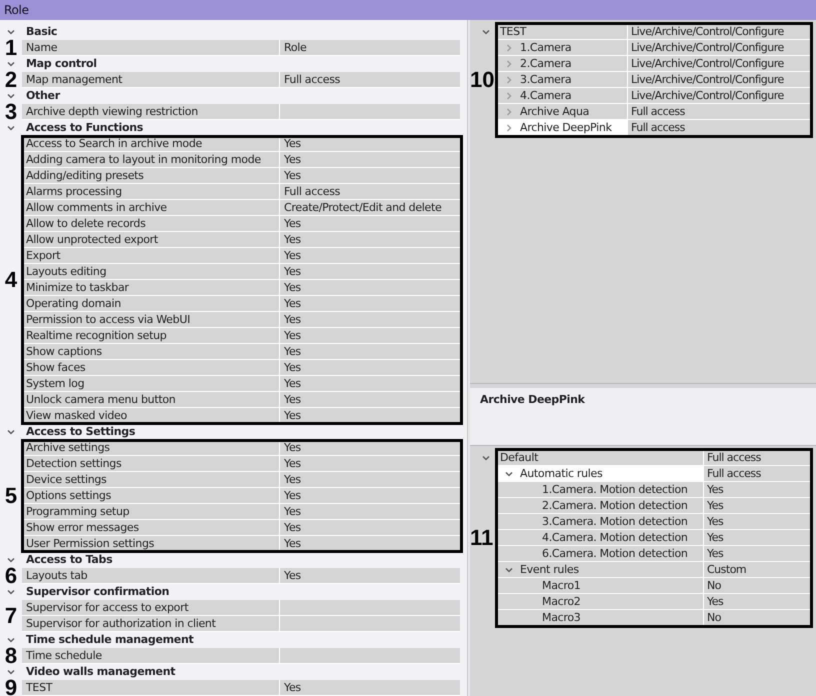 The image size is (816, 696). What do you see at coordinates (563, 48) in the screenshot?
I see `tree-node: 1.Camera` at bounding box center [563, 48].